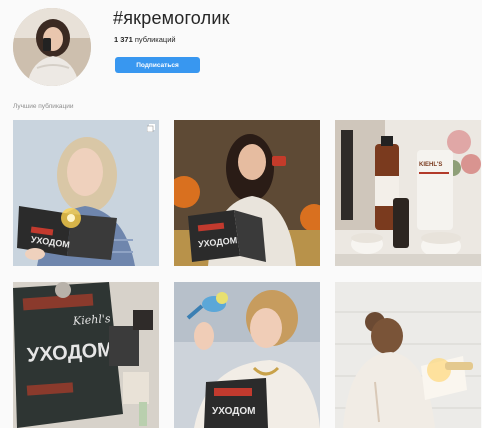 This screenshot has height=428, width=482. I want to click on top-posts-label: Лучшие публикации, so click(43, 106).